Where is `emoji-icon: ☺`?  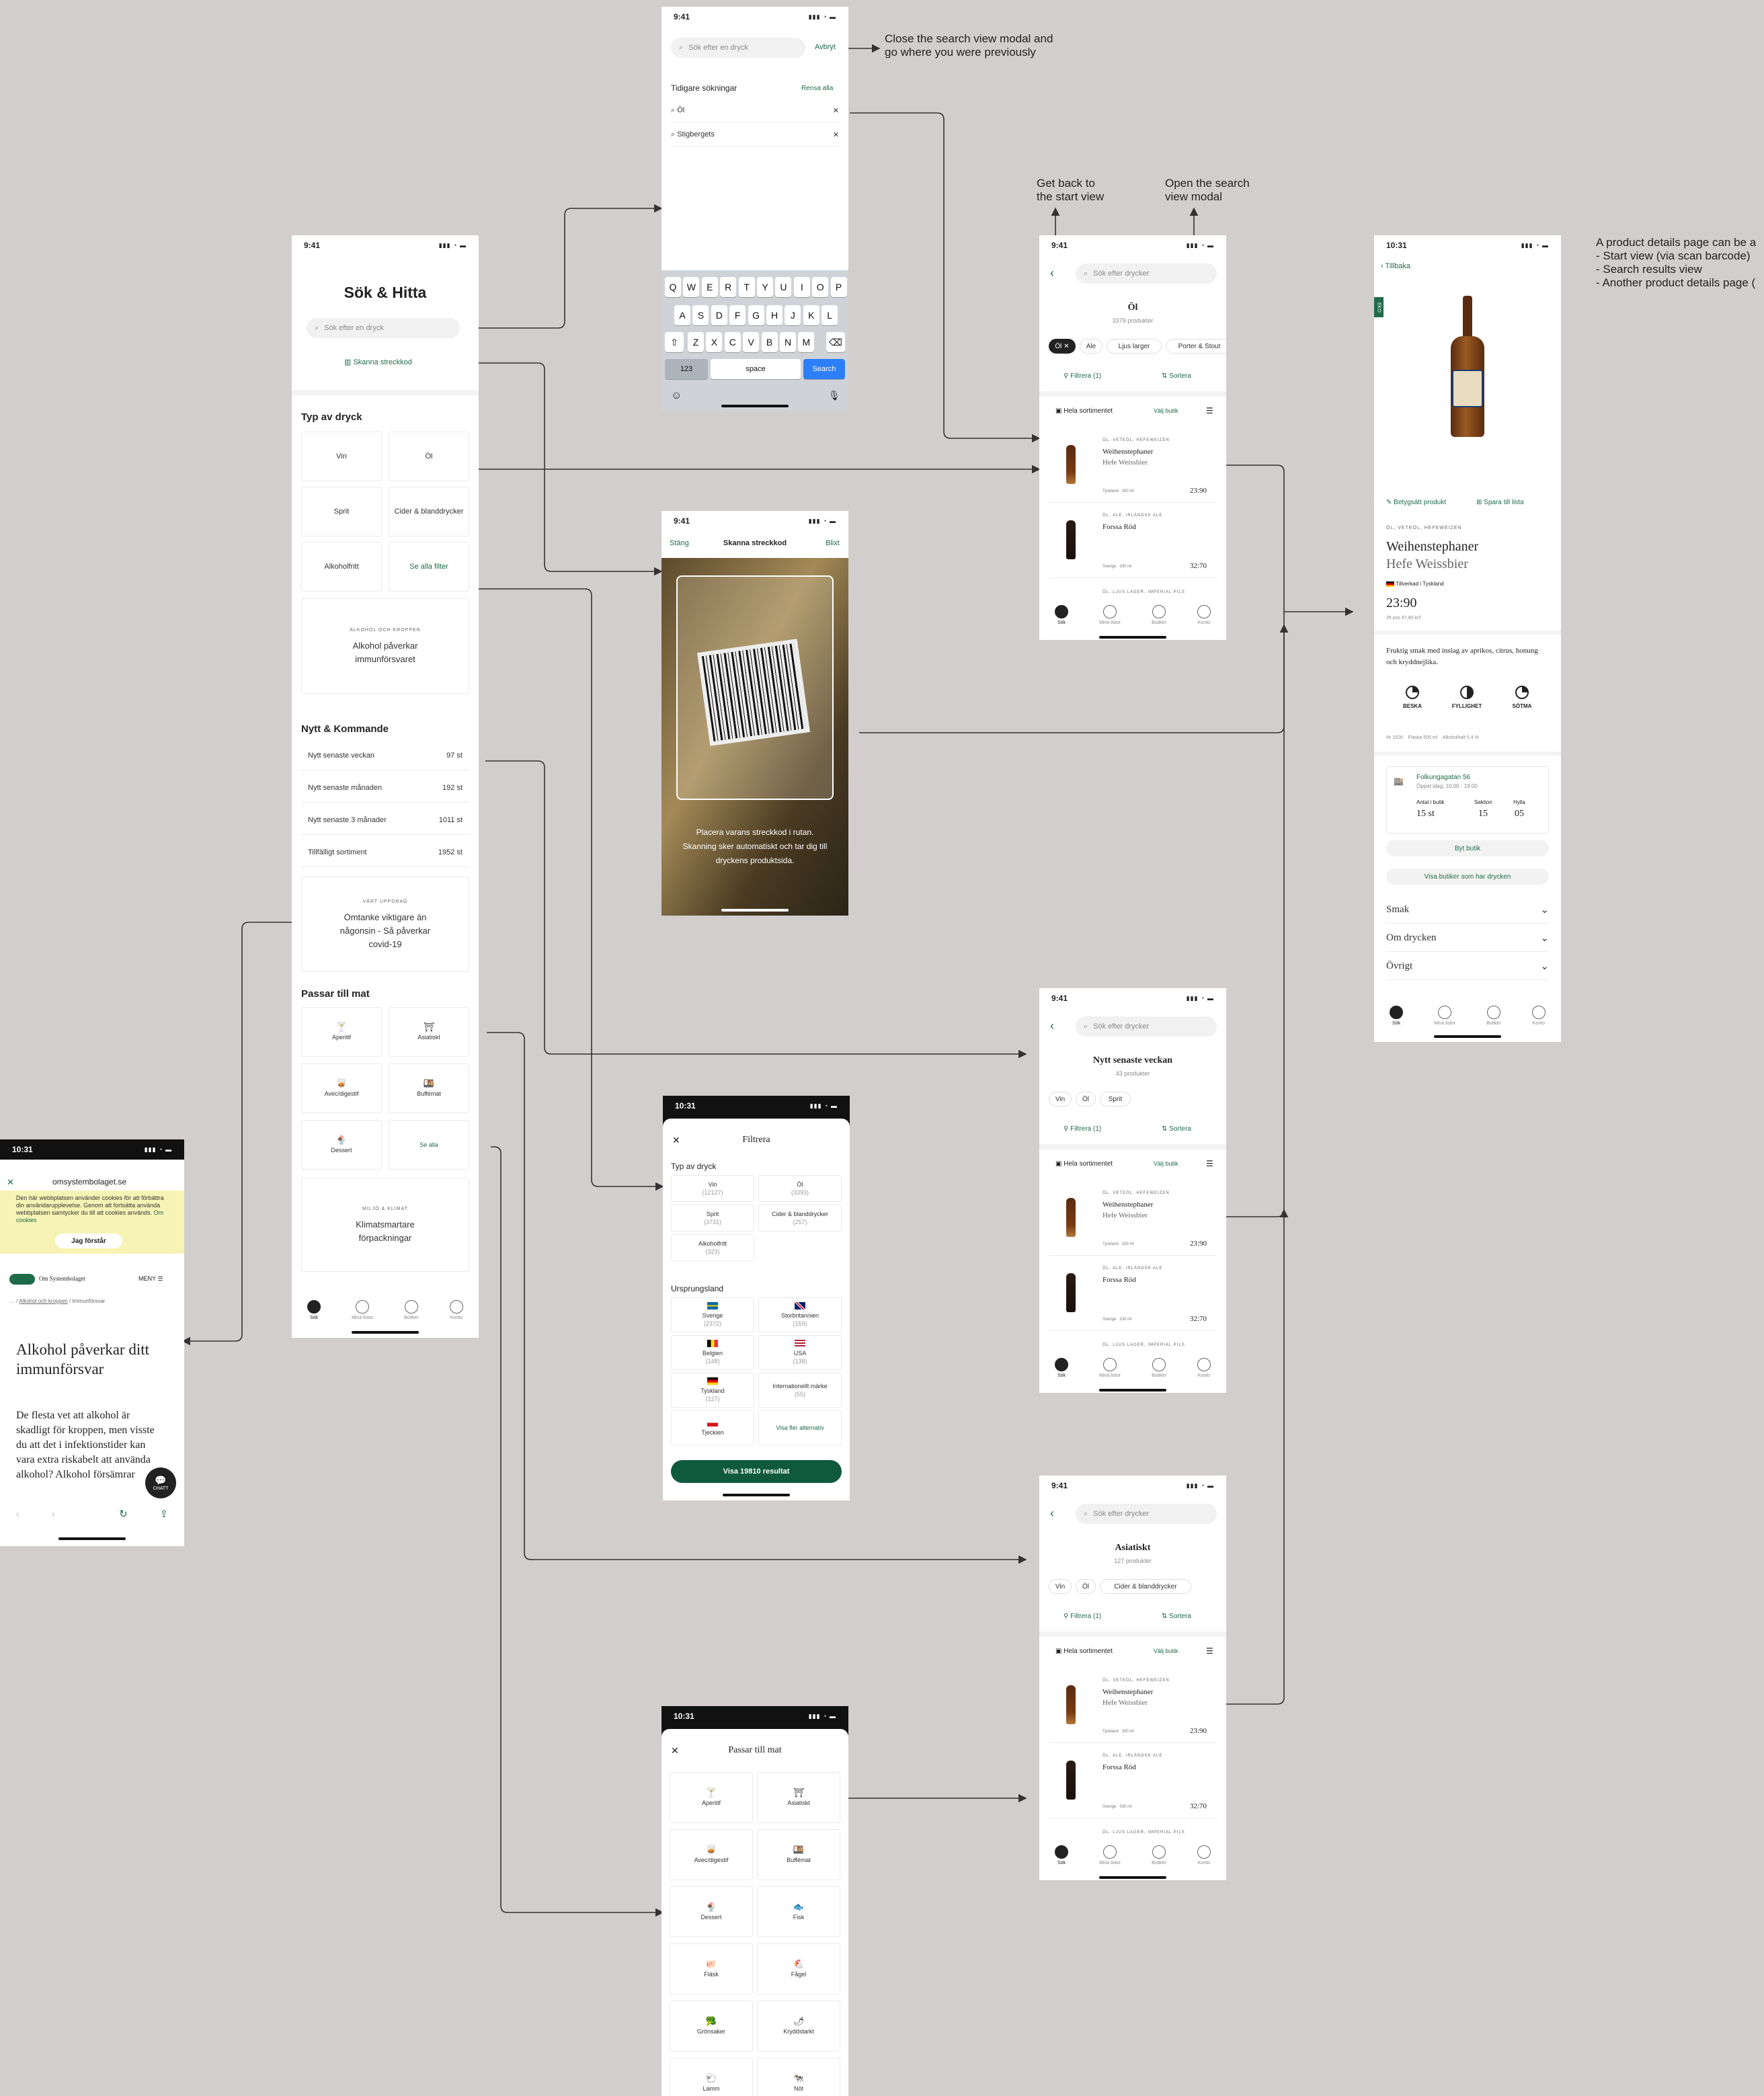 emoji-icon: ☺ is located at coordinates (676, 396).